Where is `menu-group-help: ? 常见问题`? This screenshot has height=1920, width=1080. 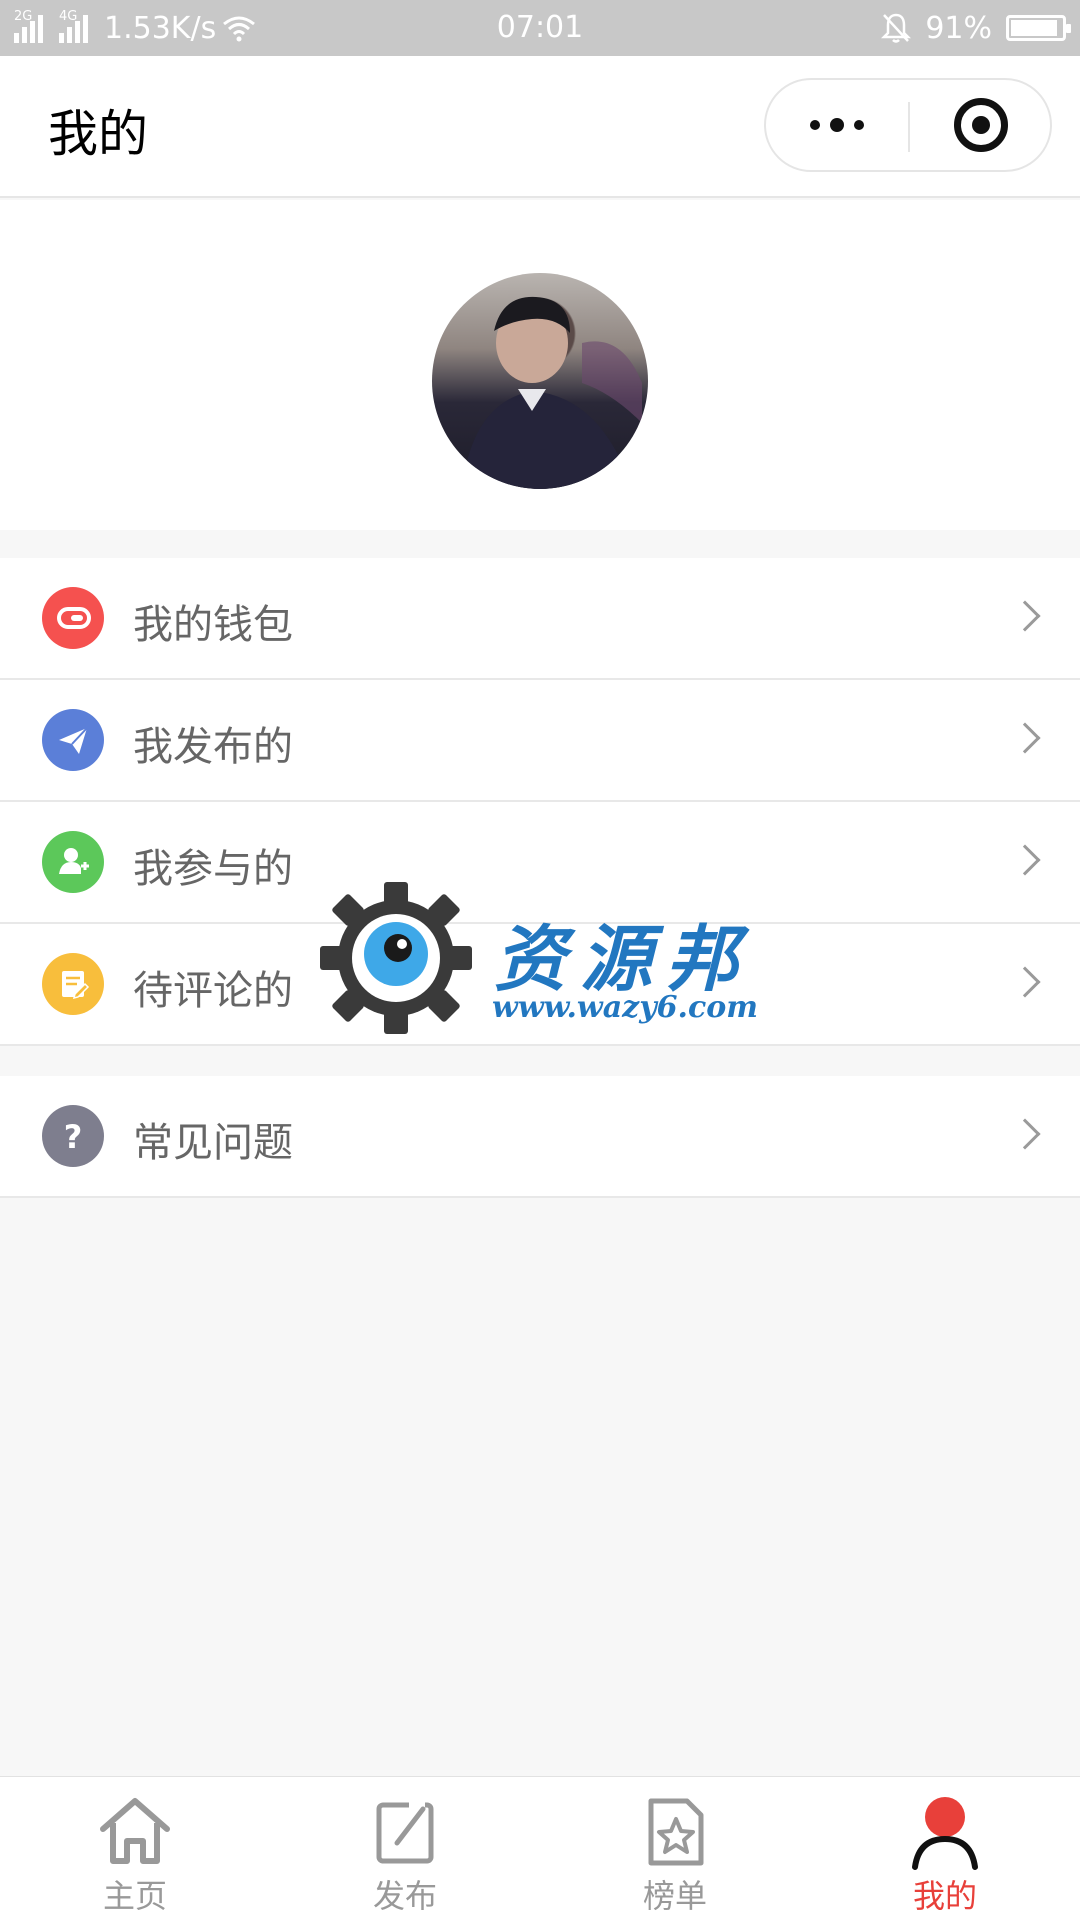 menu-group-help: ? 常见问题 is located at coordinates (540, 1137).